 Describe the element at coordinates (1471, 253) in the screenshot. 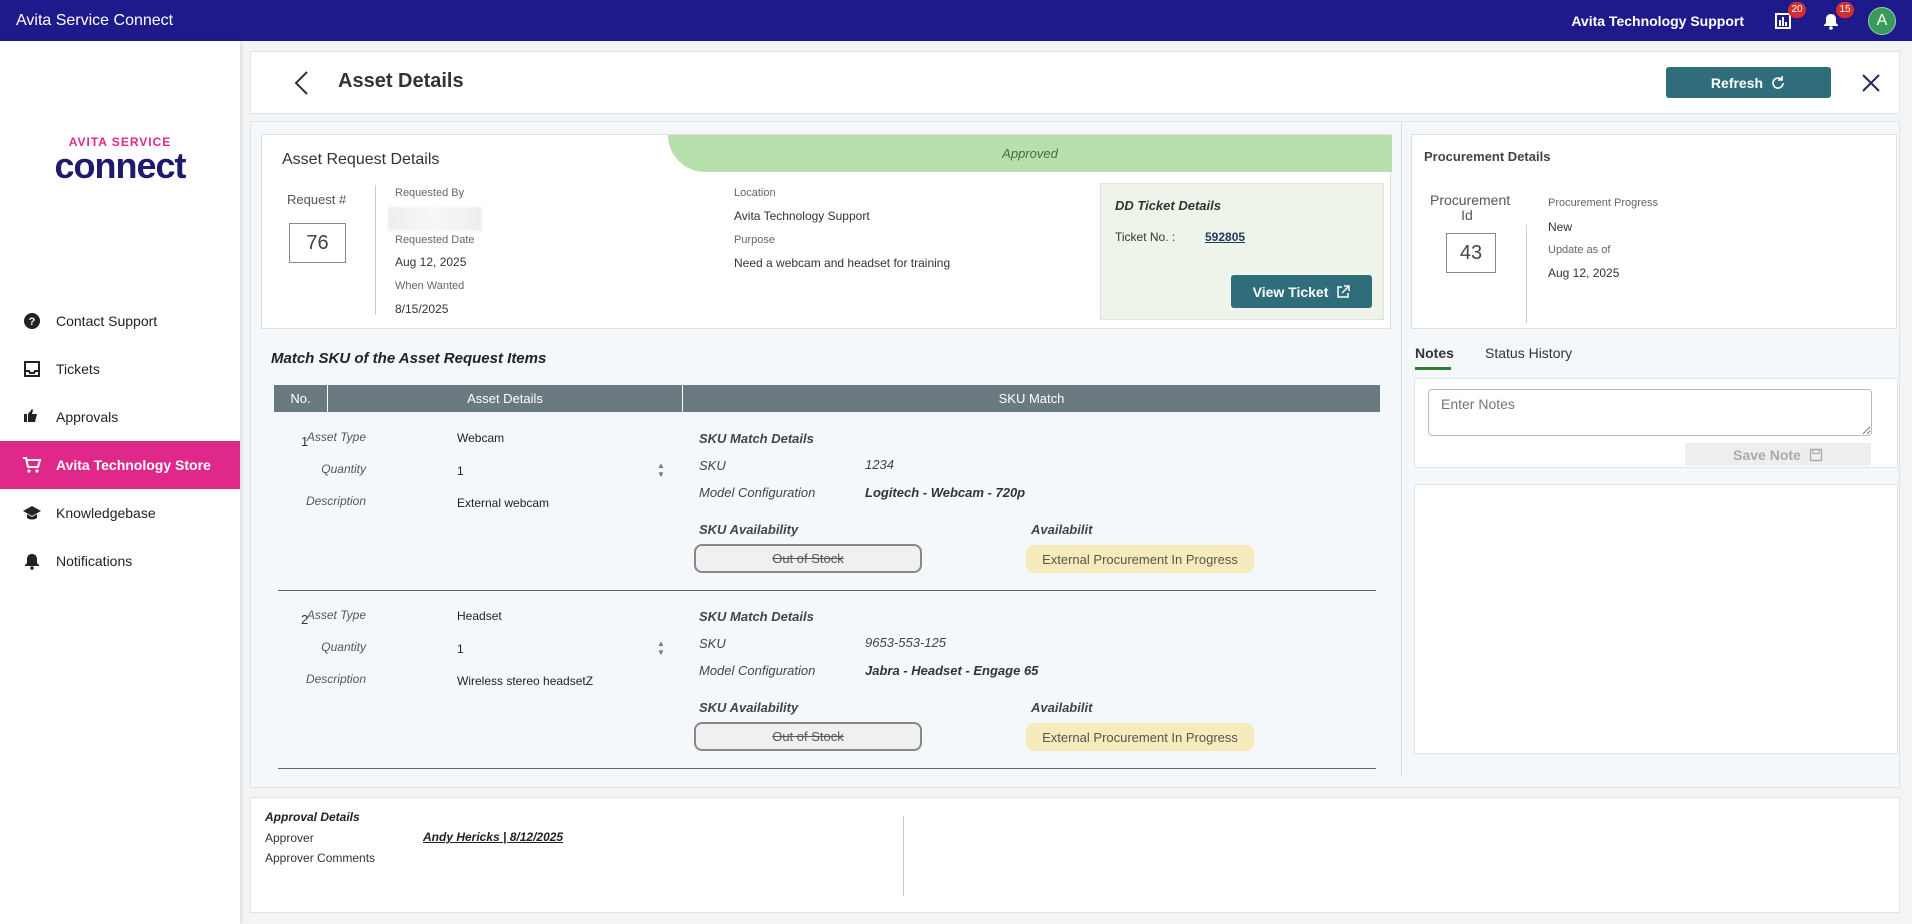

I see `procurement-id: 43` at that location.